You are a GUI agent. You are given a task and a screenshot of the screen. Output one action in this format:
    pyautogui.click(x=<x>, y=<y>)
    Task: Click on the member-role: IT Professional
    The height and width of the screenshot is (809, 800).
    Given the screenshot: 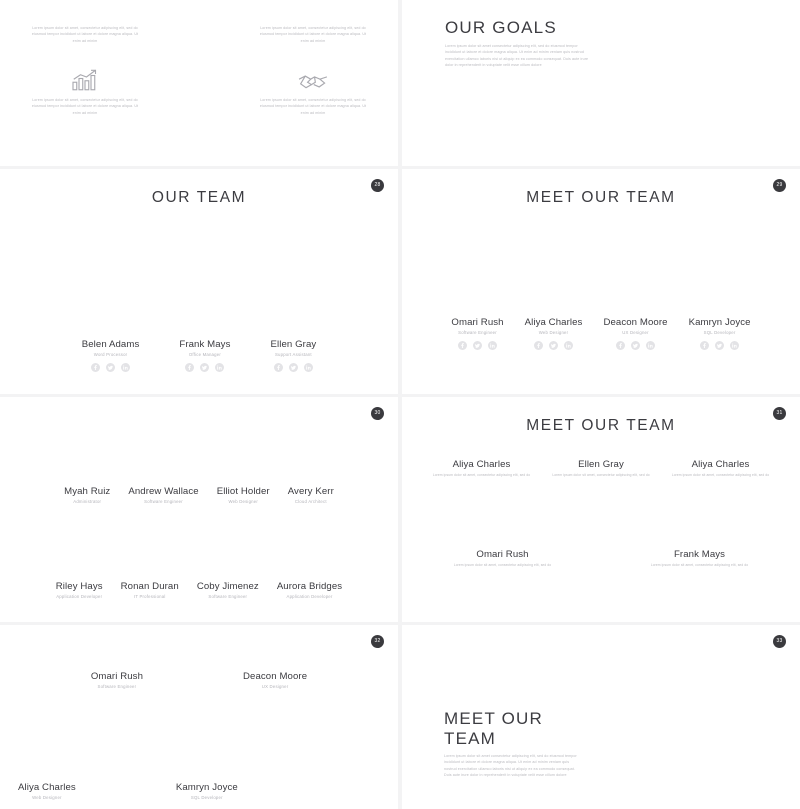 What is the action you would take?
    pyautogui.click(x=149, y=596)
    